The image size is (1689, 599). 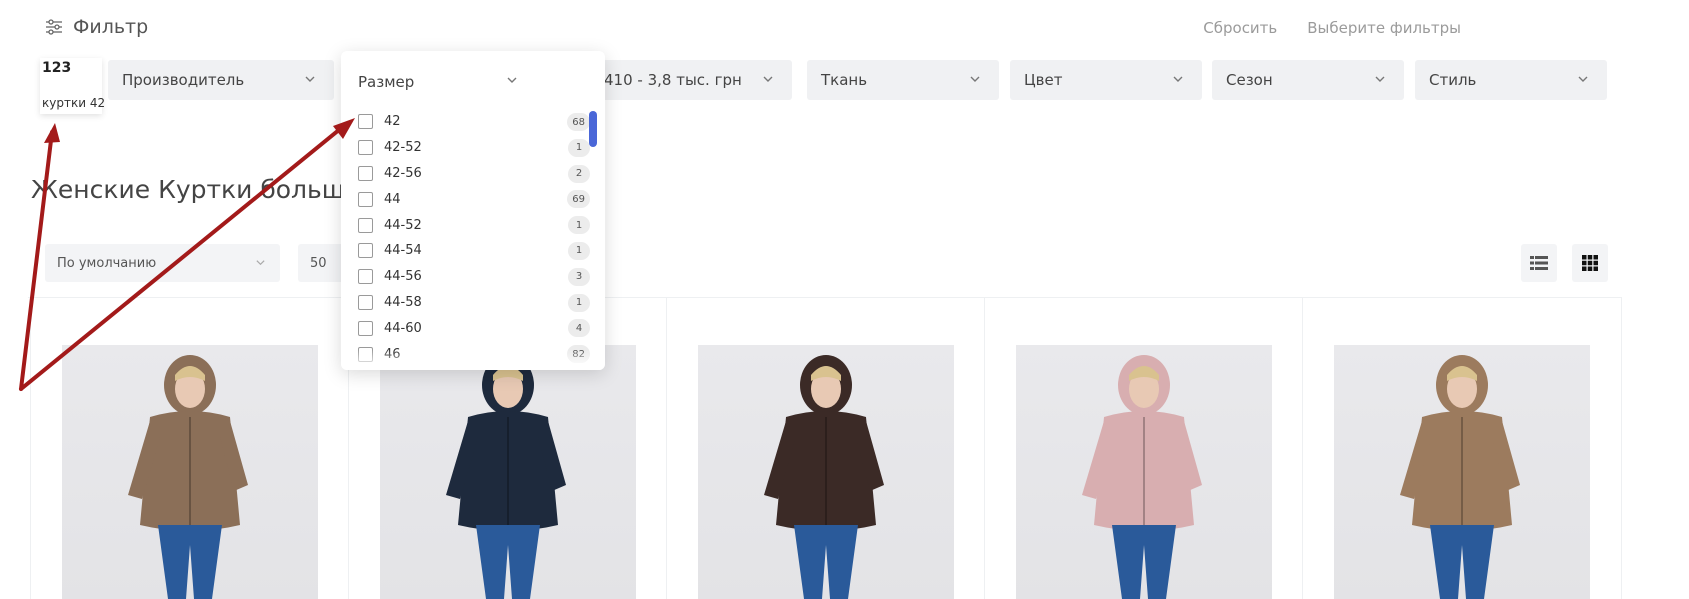 I want to click on size-option-label: 44-52, so click(x=403, y=225).